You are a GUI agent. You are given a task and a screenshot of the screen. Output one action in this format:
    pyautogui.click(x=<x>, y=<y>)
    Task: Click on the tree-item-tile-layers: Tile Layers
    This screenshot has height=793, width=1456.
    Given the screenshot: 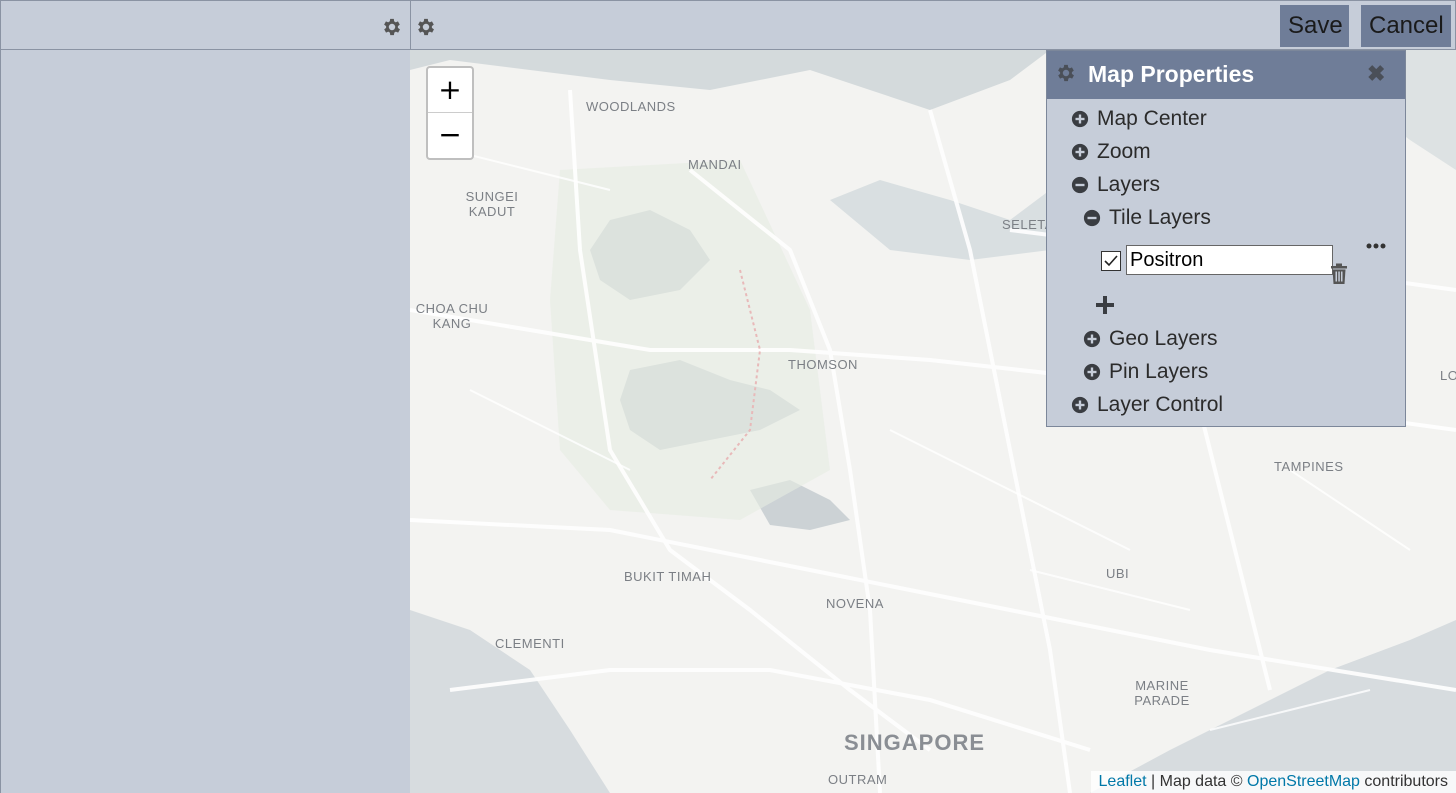 What is the action you would take?
    pyautogui.click(x=1147, y=218)
    